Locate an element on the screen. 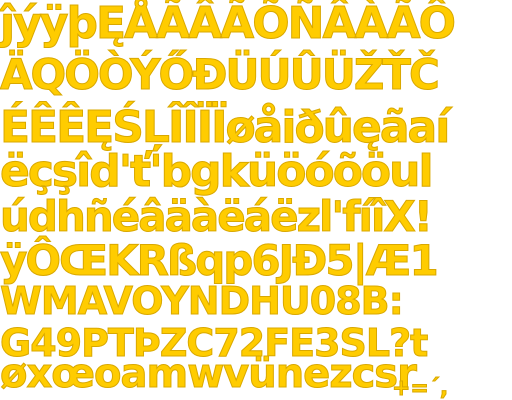 The height and width of the screenshot is (400, 512). glyph-row-2: ÄQÖÒÝŐĐÜÚÛÜŽŤČ is located at coordinates (220, 74).